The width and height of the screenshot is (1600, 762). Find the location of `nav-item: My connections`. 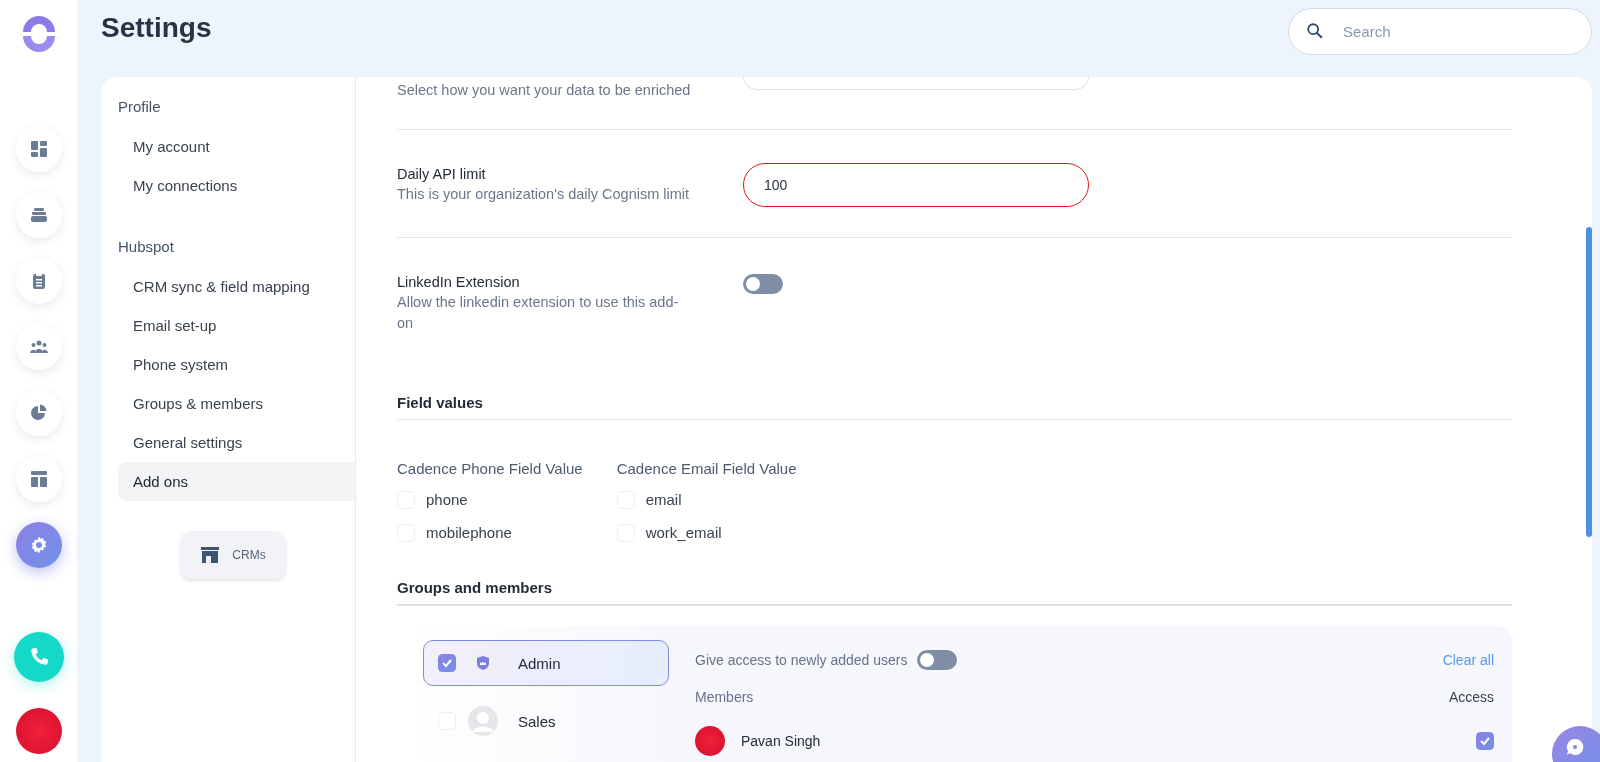

nav-item: My connections is located at coordinates (236, 185).